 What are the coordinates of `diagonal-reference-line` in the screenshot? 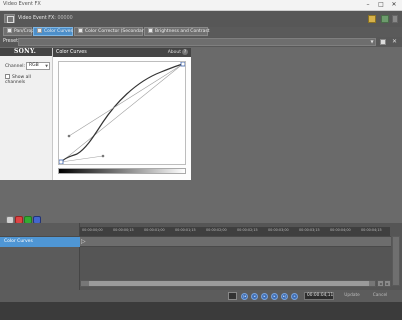 It's located at (122, 113).